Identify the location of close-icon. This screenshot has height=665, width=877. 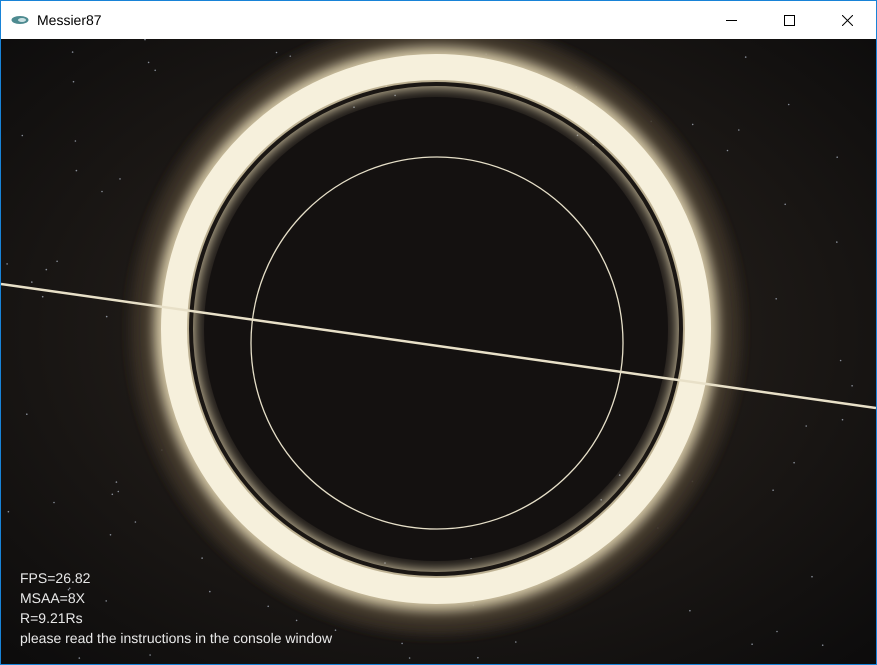
(847, 20).